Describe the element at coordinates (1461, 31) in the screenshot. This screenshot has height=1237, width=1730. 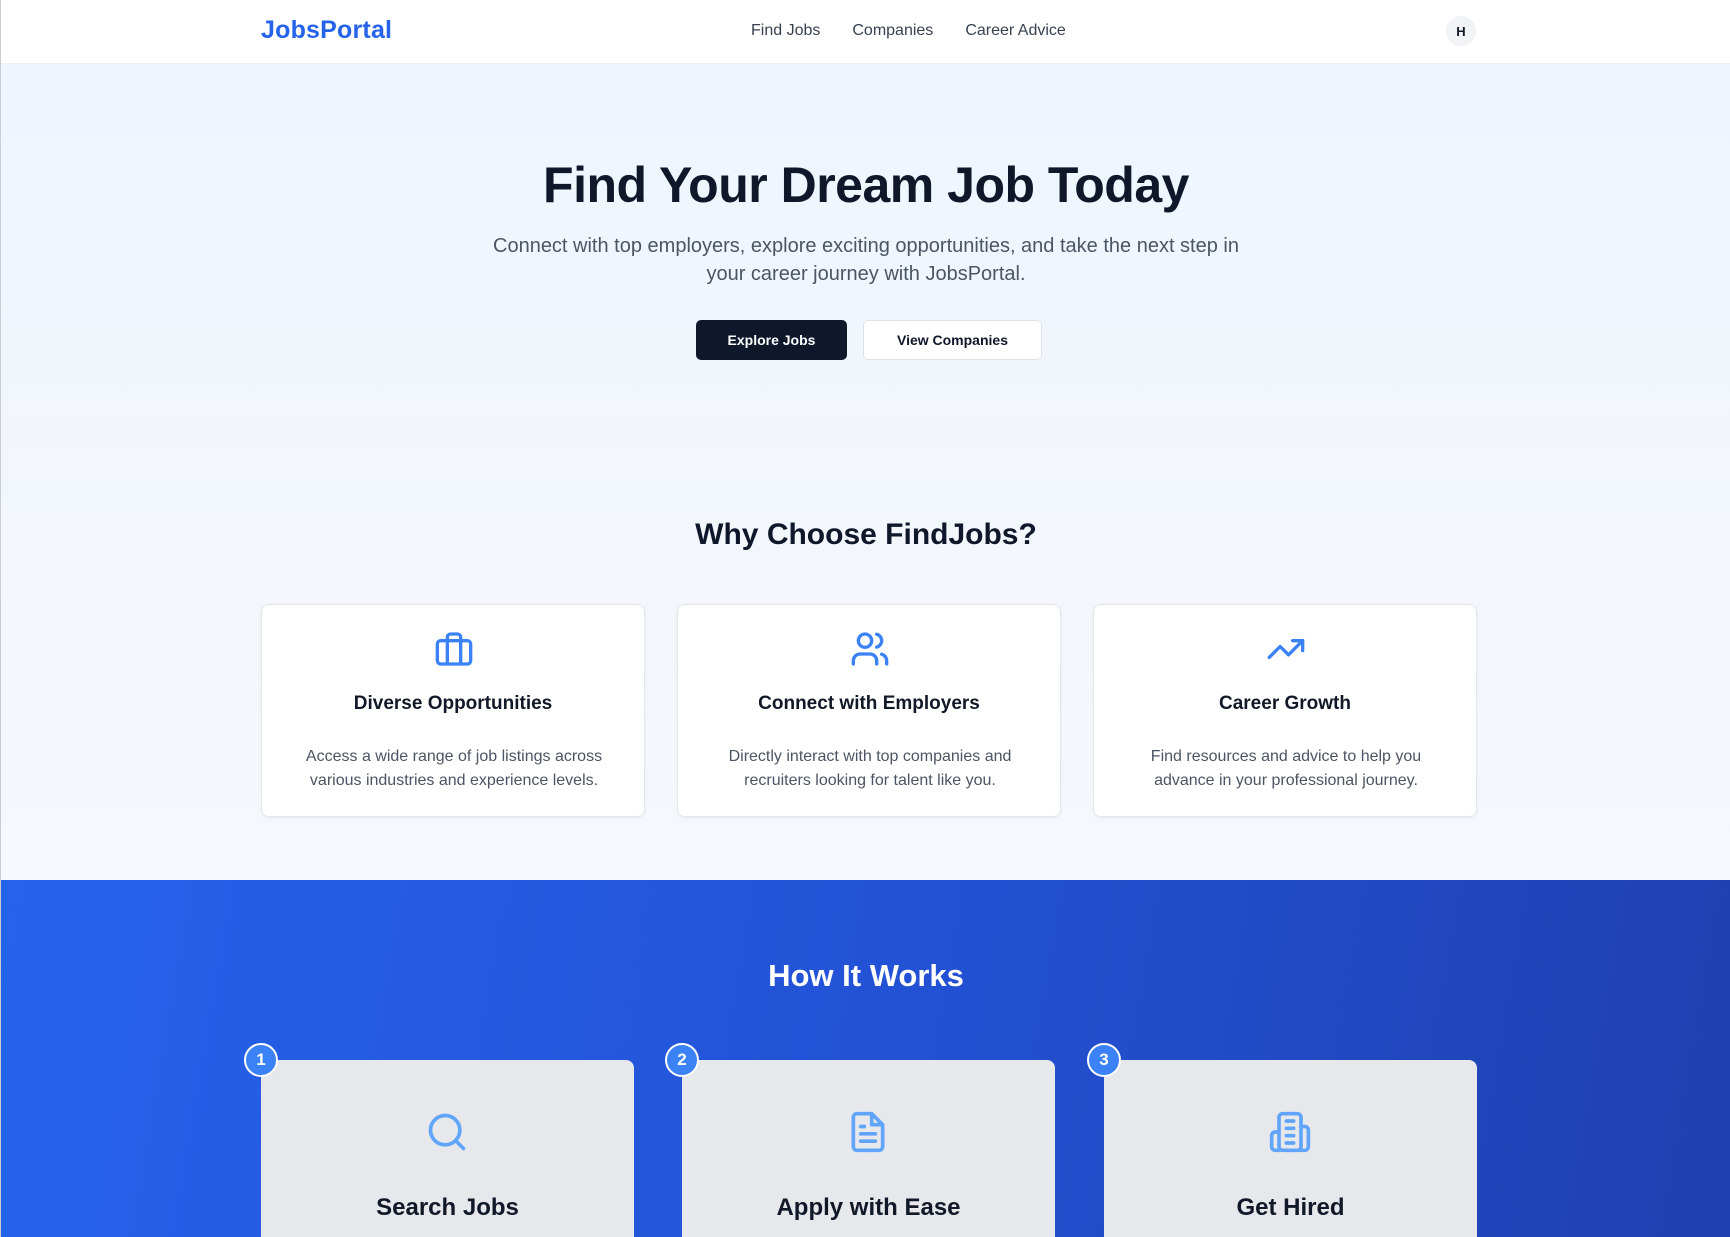
I see `user-avatar: H` at that location.